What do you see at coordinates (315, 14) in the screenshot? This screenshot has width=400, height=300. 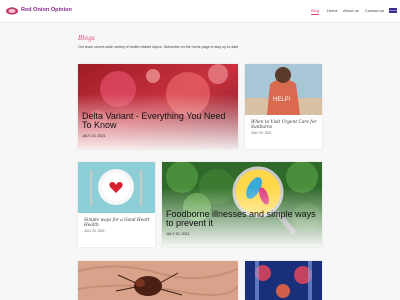 I see `active-nav-indicator` at bounding box center [315, 14].